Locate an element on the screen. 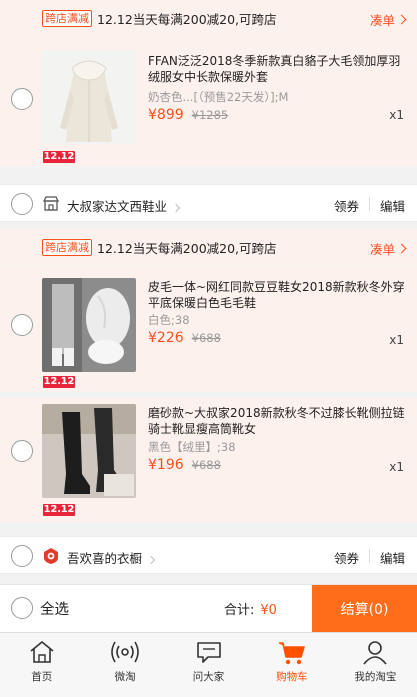  original-price: ¥1285 is located at coordinates (210, 115).